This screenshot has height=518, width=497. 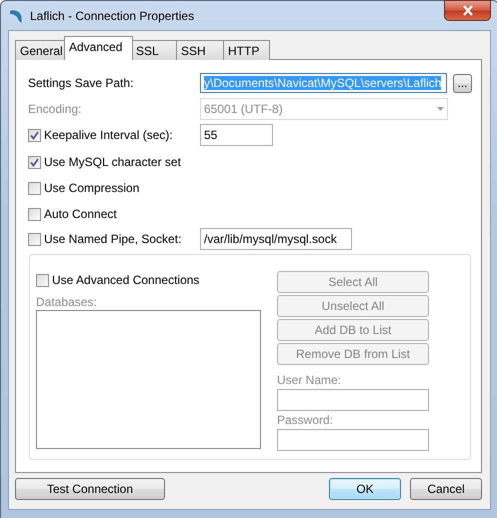 What do you see at coordinates (236, 135) in the screenshot?
I see `text-field: 55` at bounding box center [236, 135].